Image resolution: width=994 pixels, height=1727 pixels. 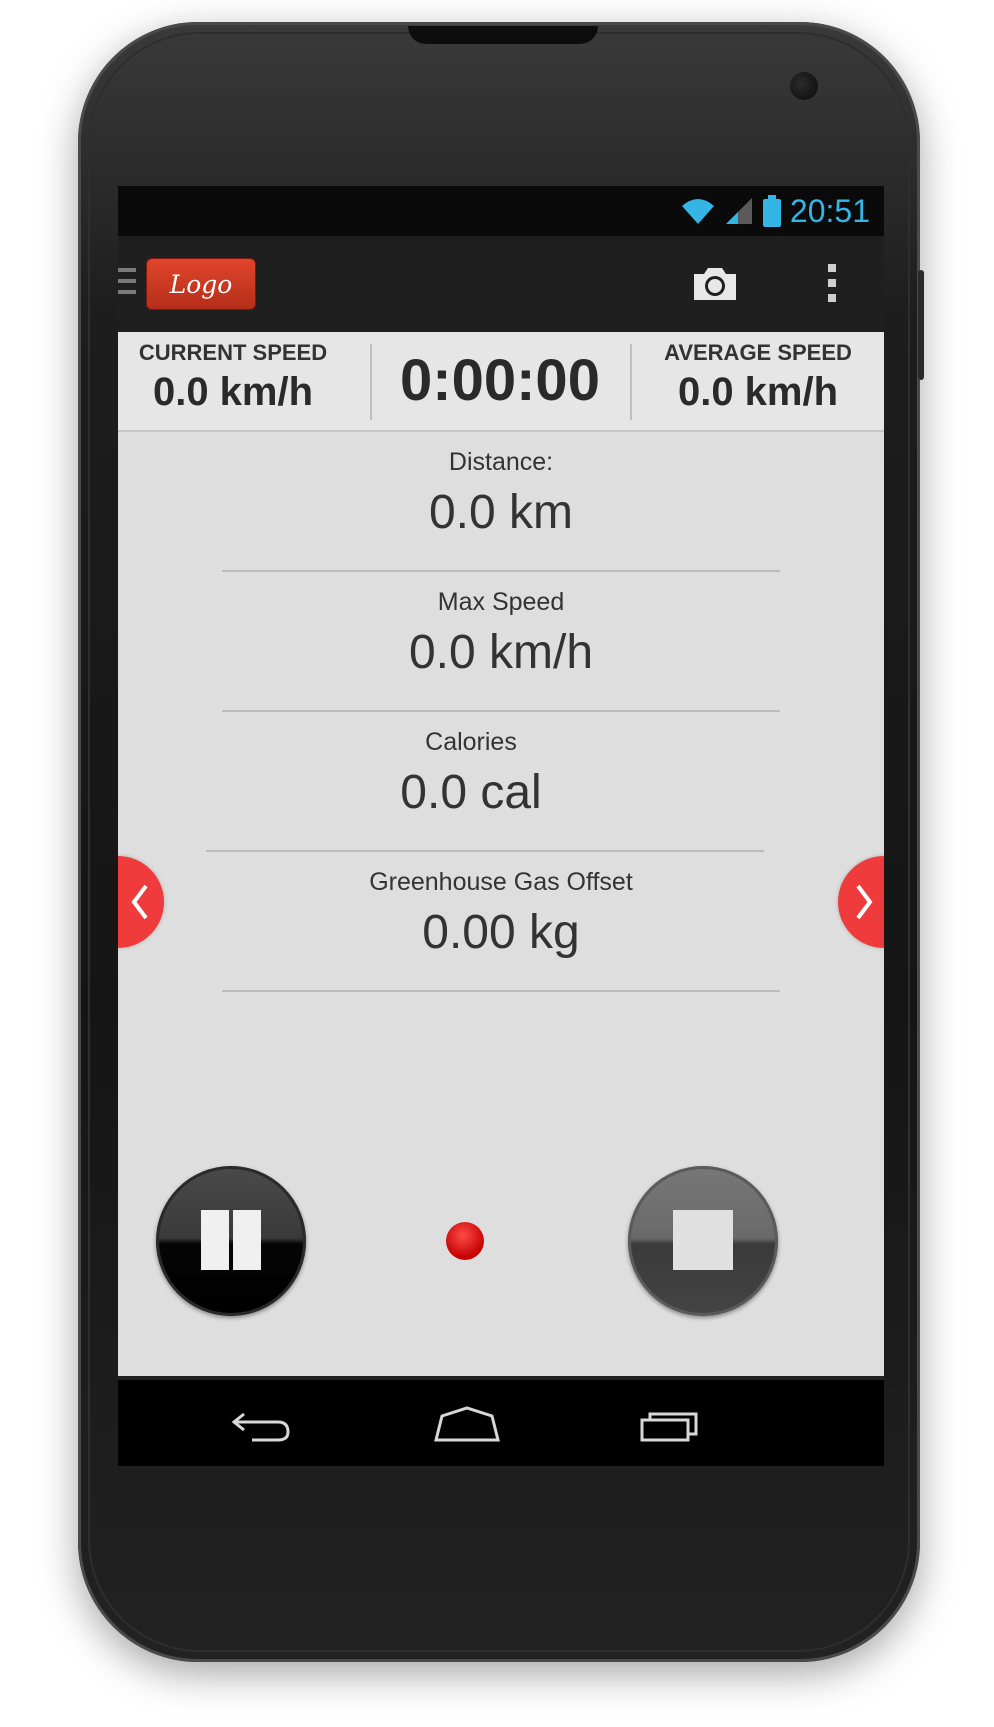 I want to click on current-speed-label: CURRENT SPEED, so click(x=233, y=352).